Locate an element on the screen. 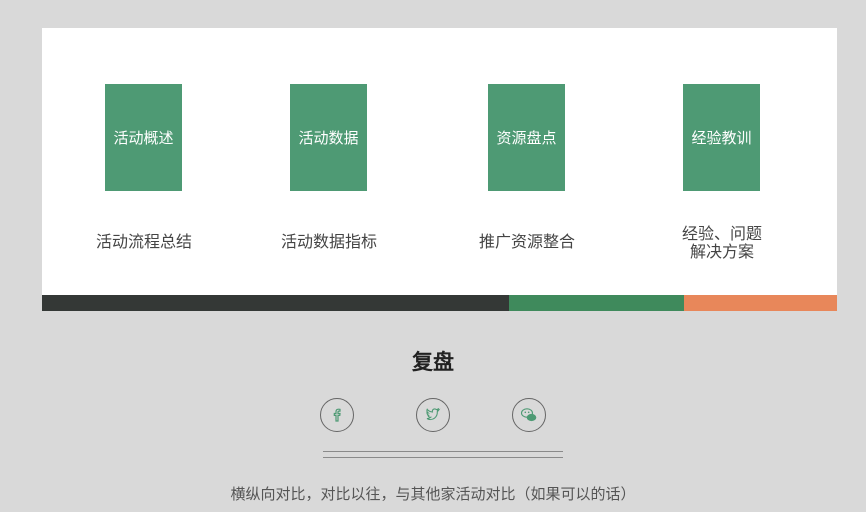  wechat-button is located at coordinates (529, 415).